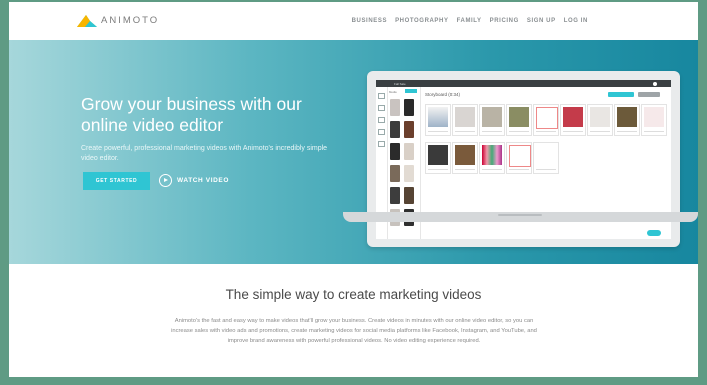 Image resolution: width=707 pixels, height=385 pixels. What do you see at coordinates (655, 83) in the screenshot?
I see `avatar` at bounding box center [655, 83].